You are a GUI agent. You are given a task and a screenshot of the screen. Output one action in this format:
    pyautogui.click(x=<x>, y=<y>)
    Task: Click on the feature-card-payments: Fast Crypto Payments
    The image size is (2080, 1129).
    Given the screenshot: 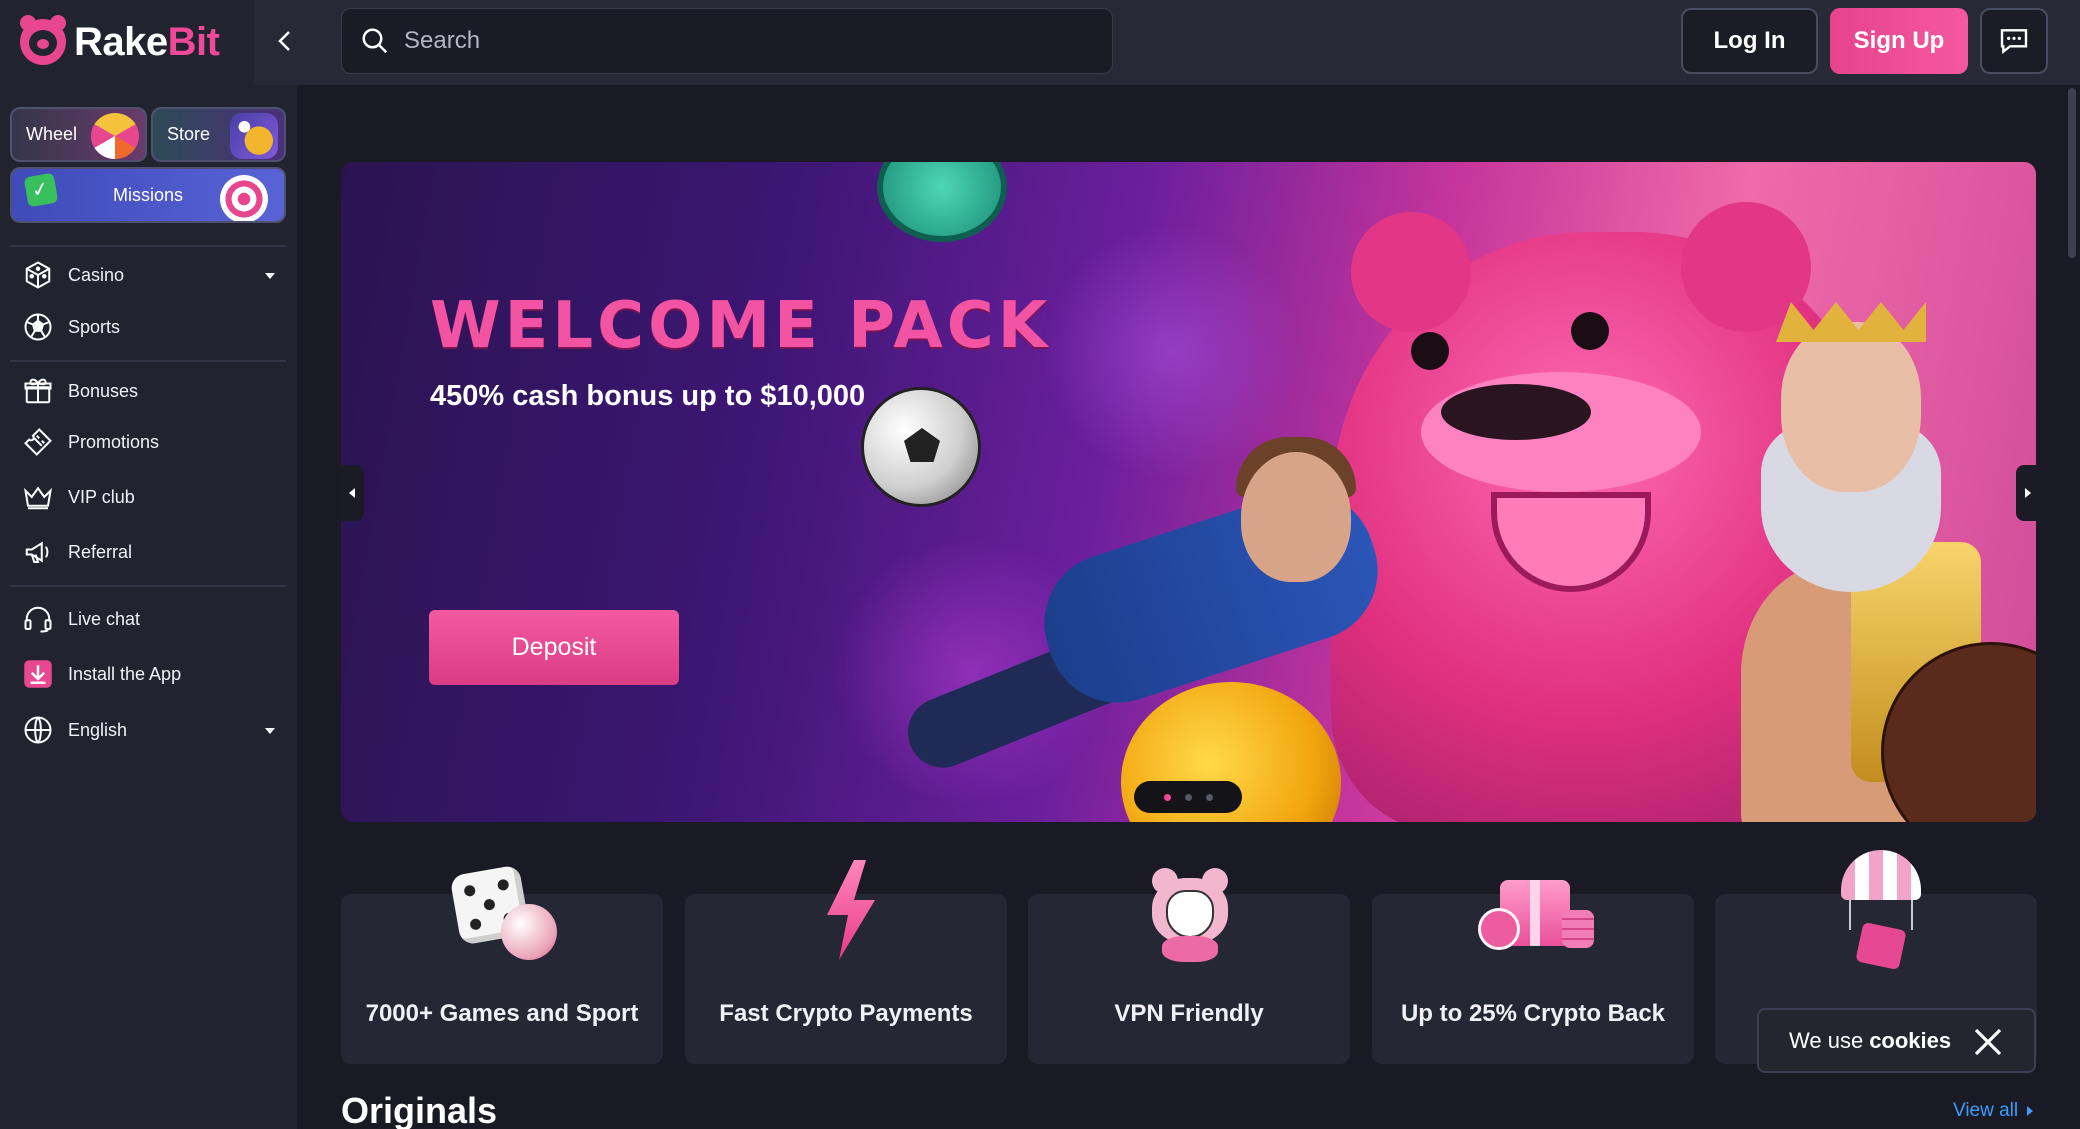 What is the action you would take?
    pyautogui.click(x=846, y=962)
    